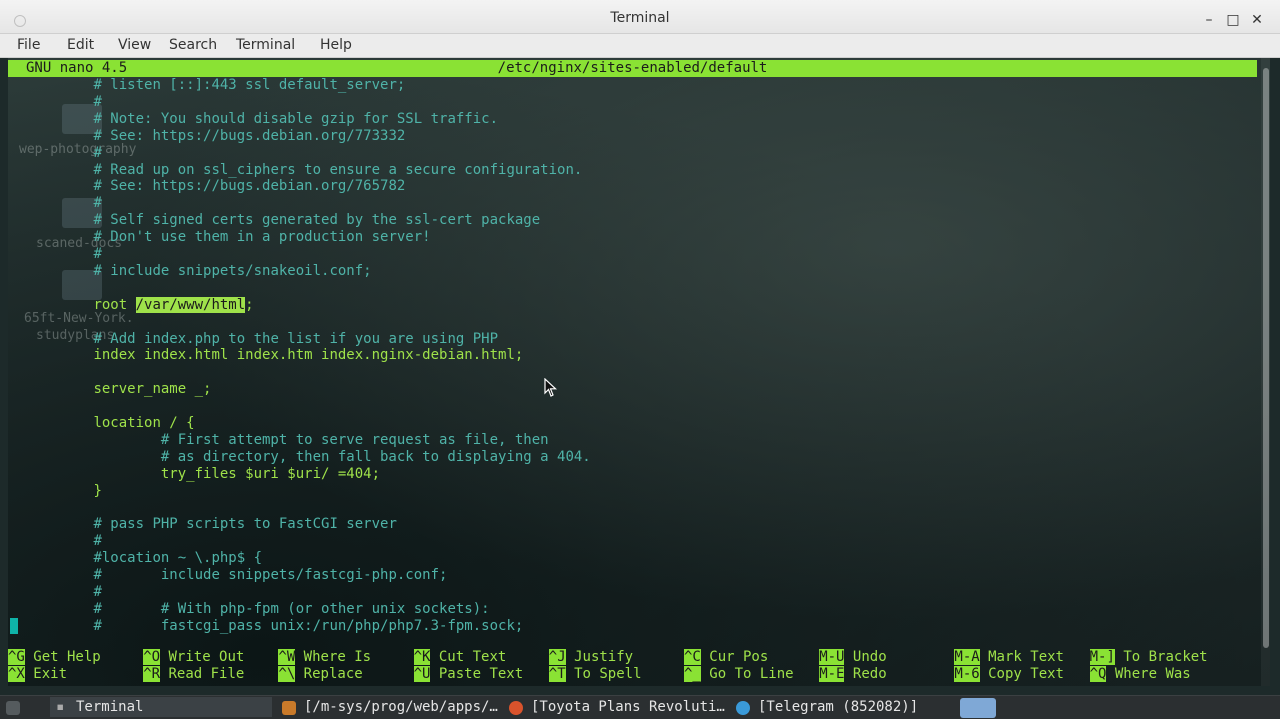 The image size is (1280, 719). I want to click on task-telegram: [Telegram (852082)], so click(838, 707).